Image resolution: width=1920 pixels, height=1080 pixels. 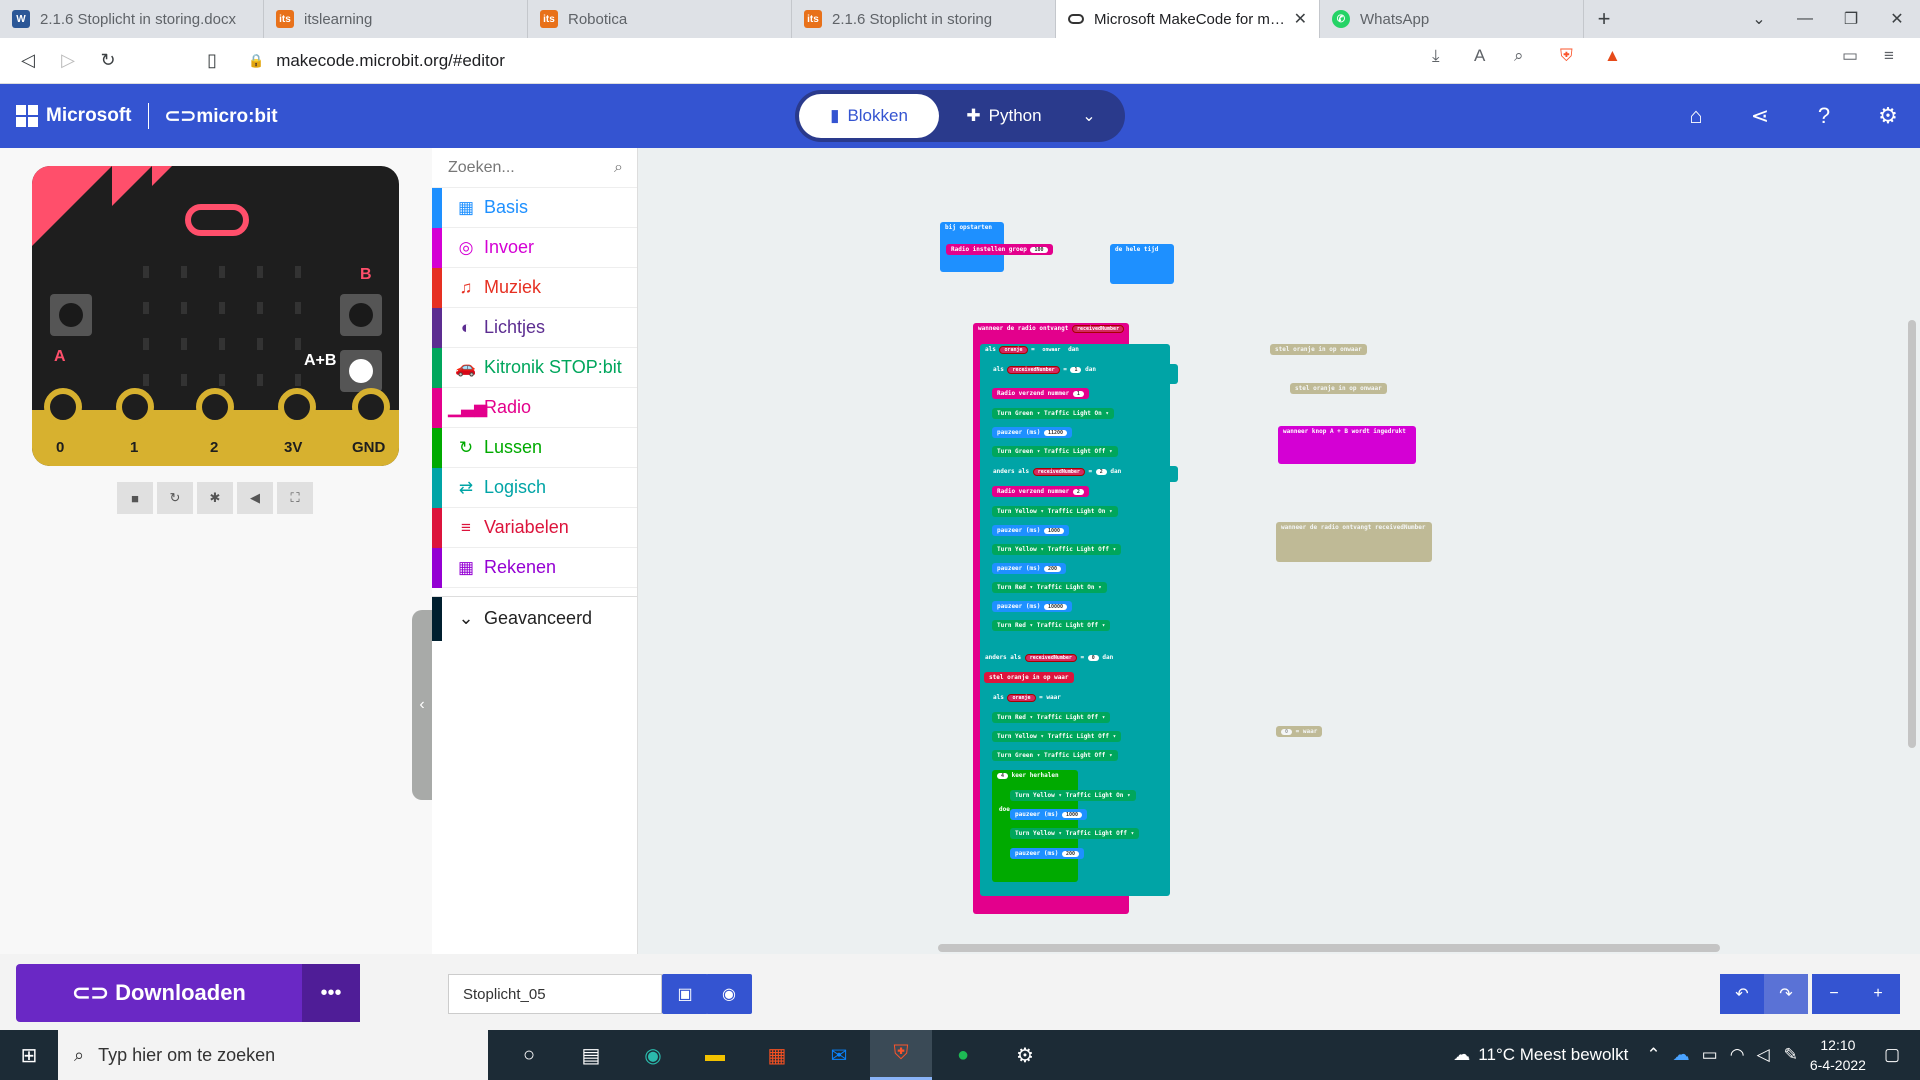 I want to click on radio-send-block: Radio verzend nummer 1, so click(x=1040, y=393).